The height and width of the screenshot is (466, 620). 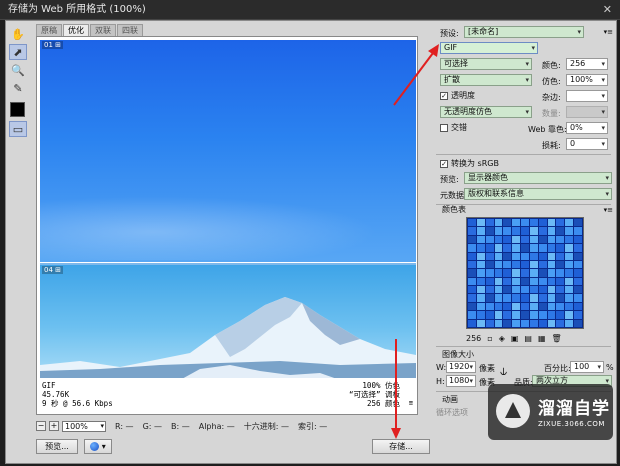 What do you see at coordinates (453, 127) in the screenshot?
I see `interlaced-row: 交错` at bounding box center [453, 127].